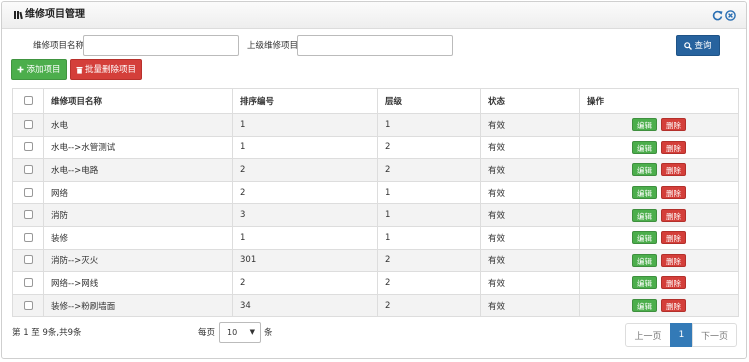 This screenshot has height=362, width=749. I want to click on cell-name: 网络-->网线, so click(138, 283).